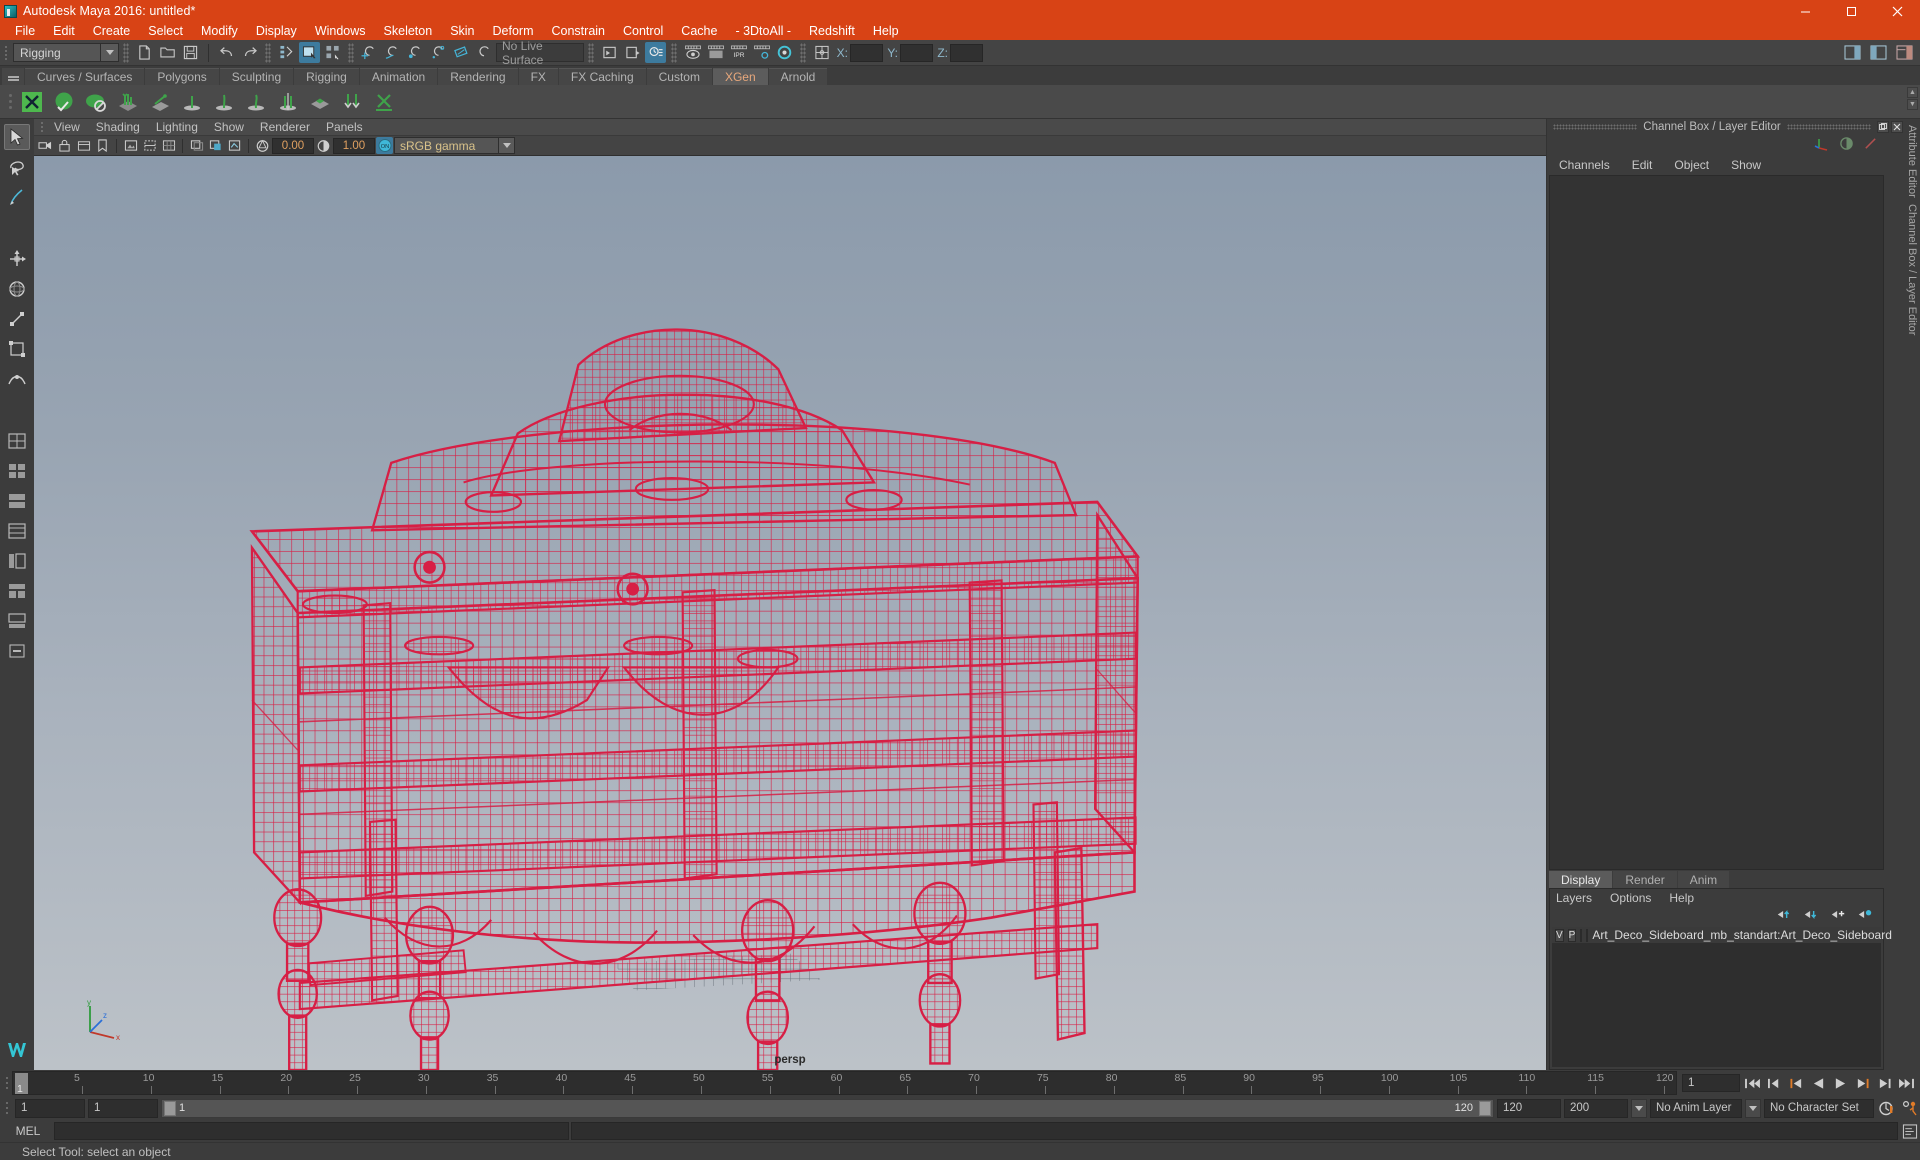  What do you see at coordinates (1897, 127) in the screenshot?
I see `close-icon` at bounding box center [1897, 127].